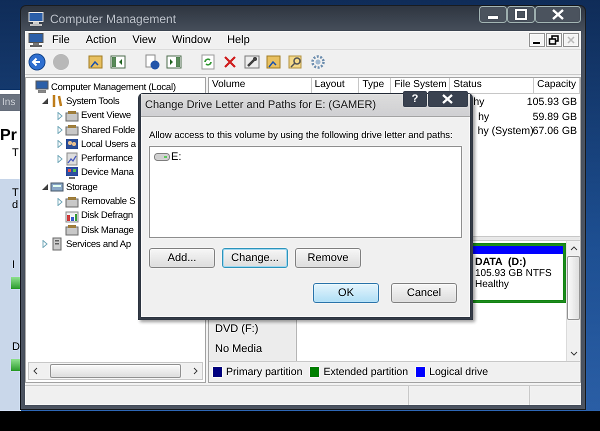 The width and height of the screenshot is (600, 431). What do you see at coordinates (82, 187) in the screenshot?
I see `tree-item: Storage` at bounding box center [82, 187].